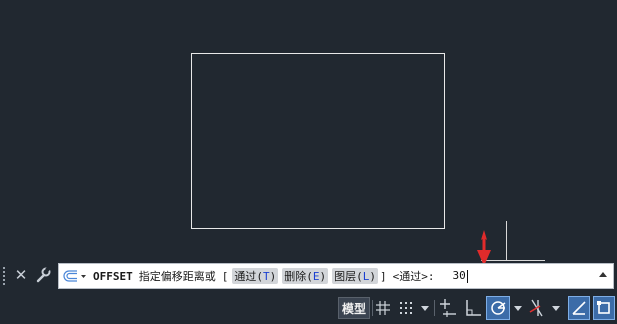 The image size is (617, 324). I want to click on crosshair-cursor-vertical, so click(506, 240).